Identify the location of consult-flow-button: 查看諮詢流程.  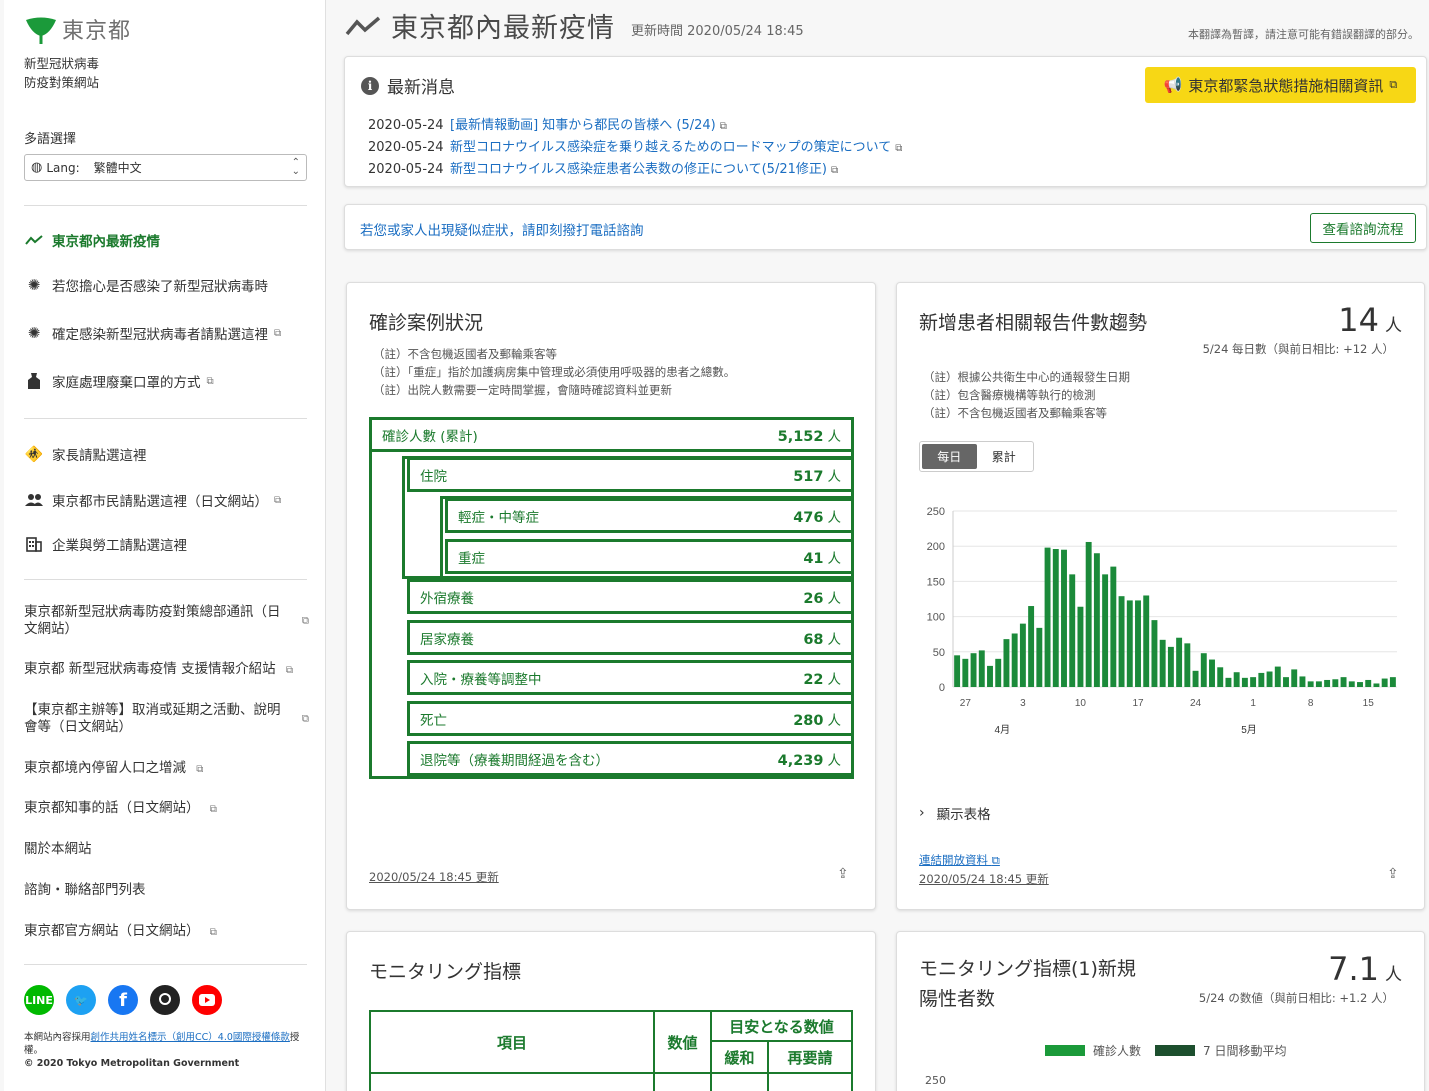
(1363, 228).